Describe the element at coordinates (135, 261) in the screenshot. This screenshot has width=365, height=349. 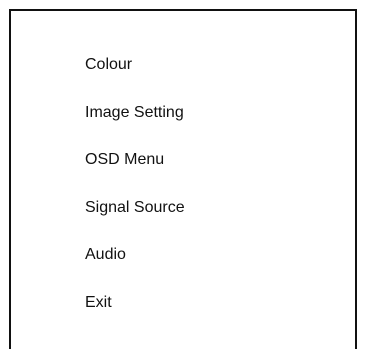
I see `menu-item-audio: Audio` at that location.